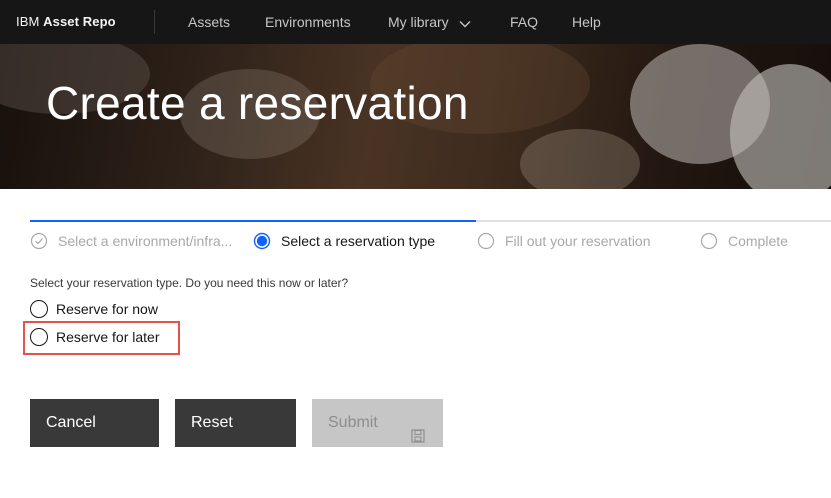  Describe the element at coordinates (253, 221) in the screenshot. I see `progress-track-complete` at that location.